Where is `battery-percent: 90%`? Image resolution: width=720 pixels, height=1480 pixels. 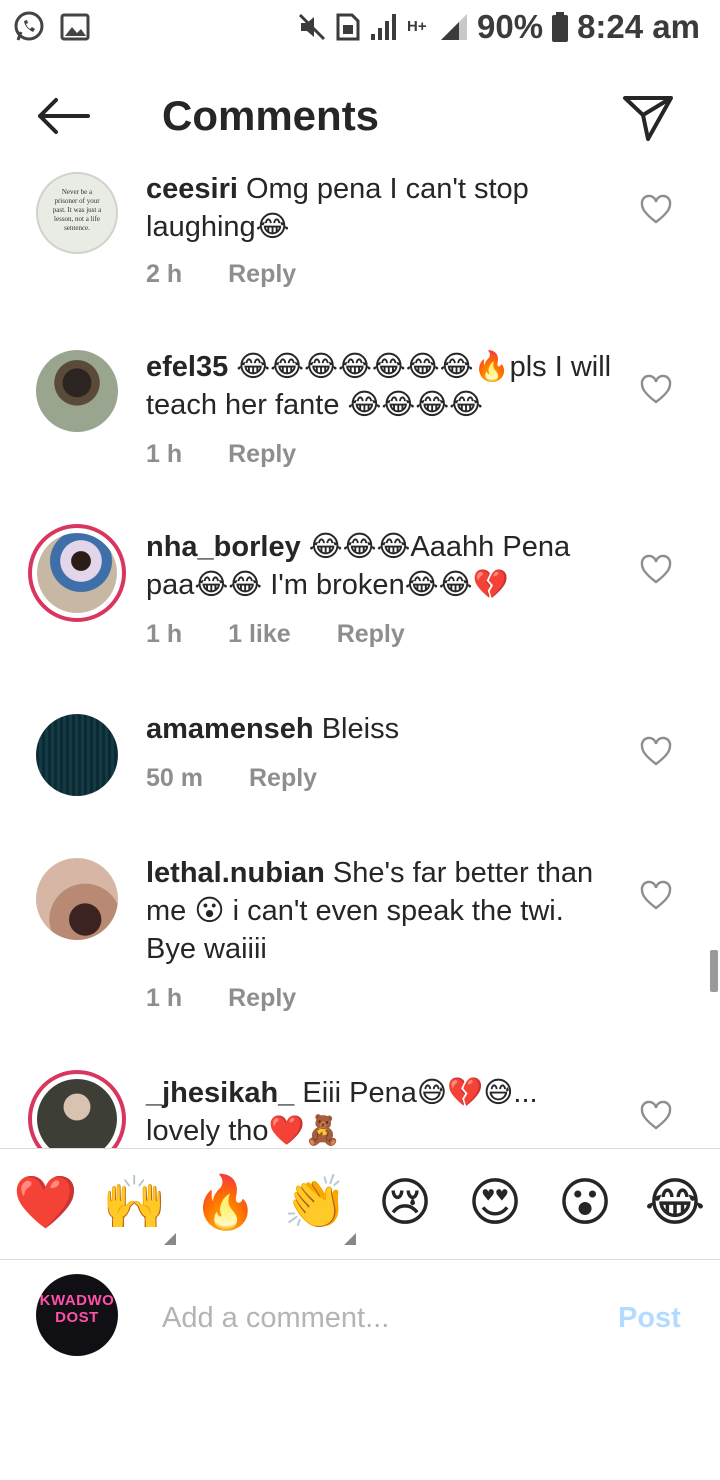
battery-percent: 90% is located at coordinates (510, 26).